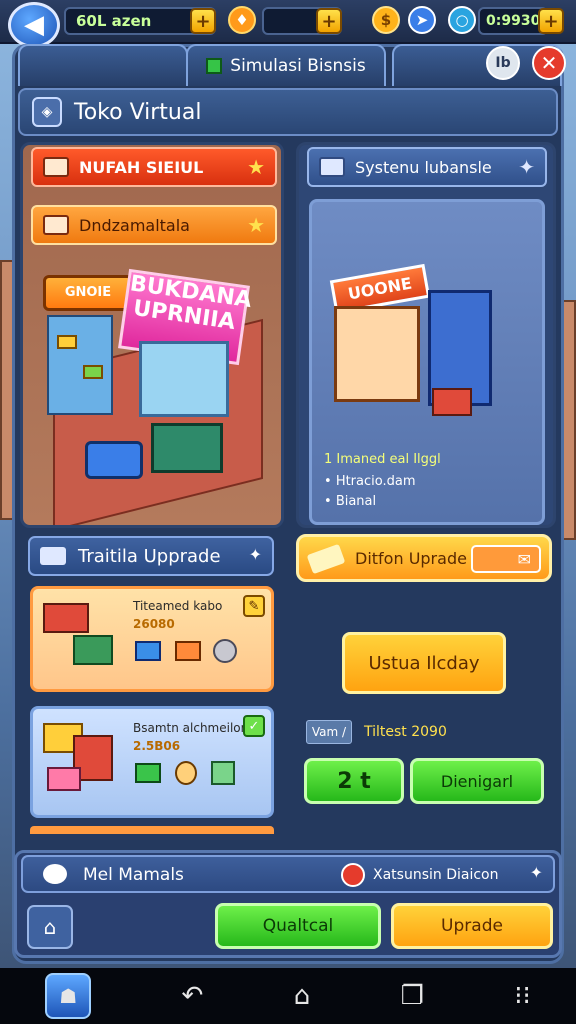 The width and height of the screenshot is (576, 1024). Describe the element at coordinates (55, 874) in the screenshot. I see `chat-icon` at that location.